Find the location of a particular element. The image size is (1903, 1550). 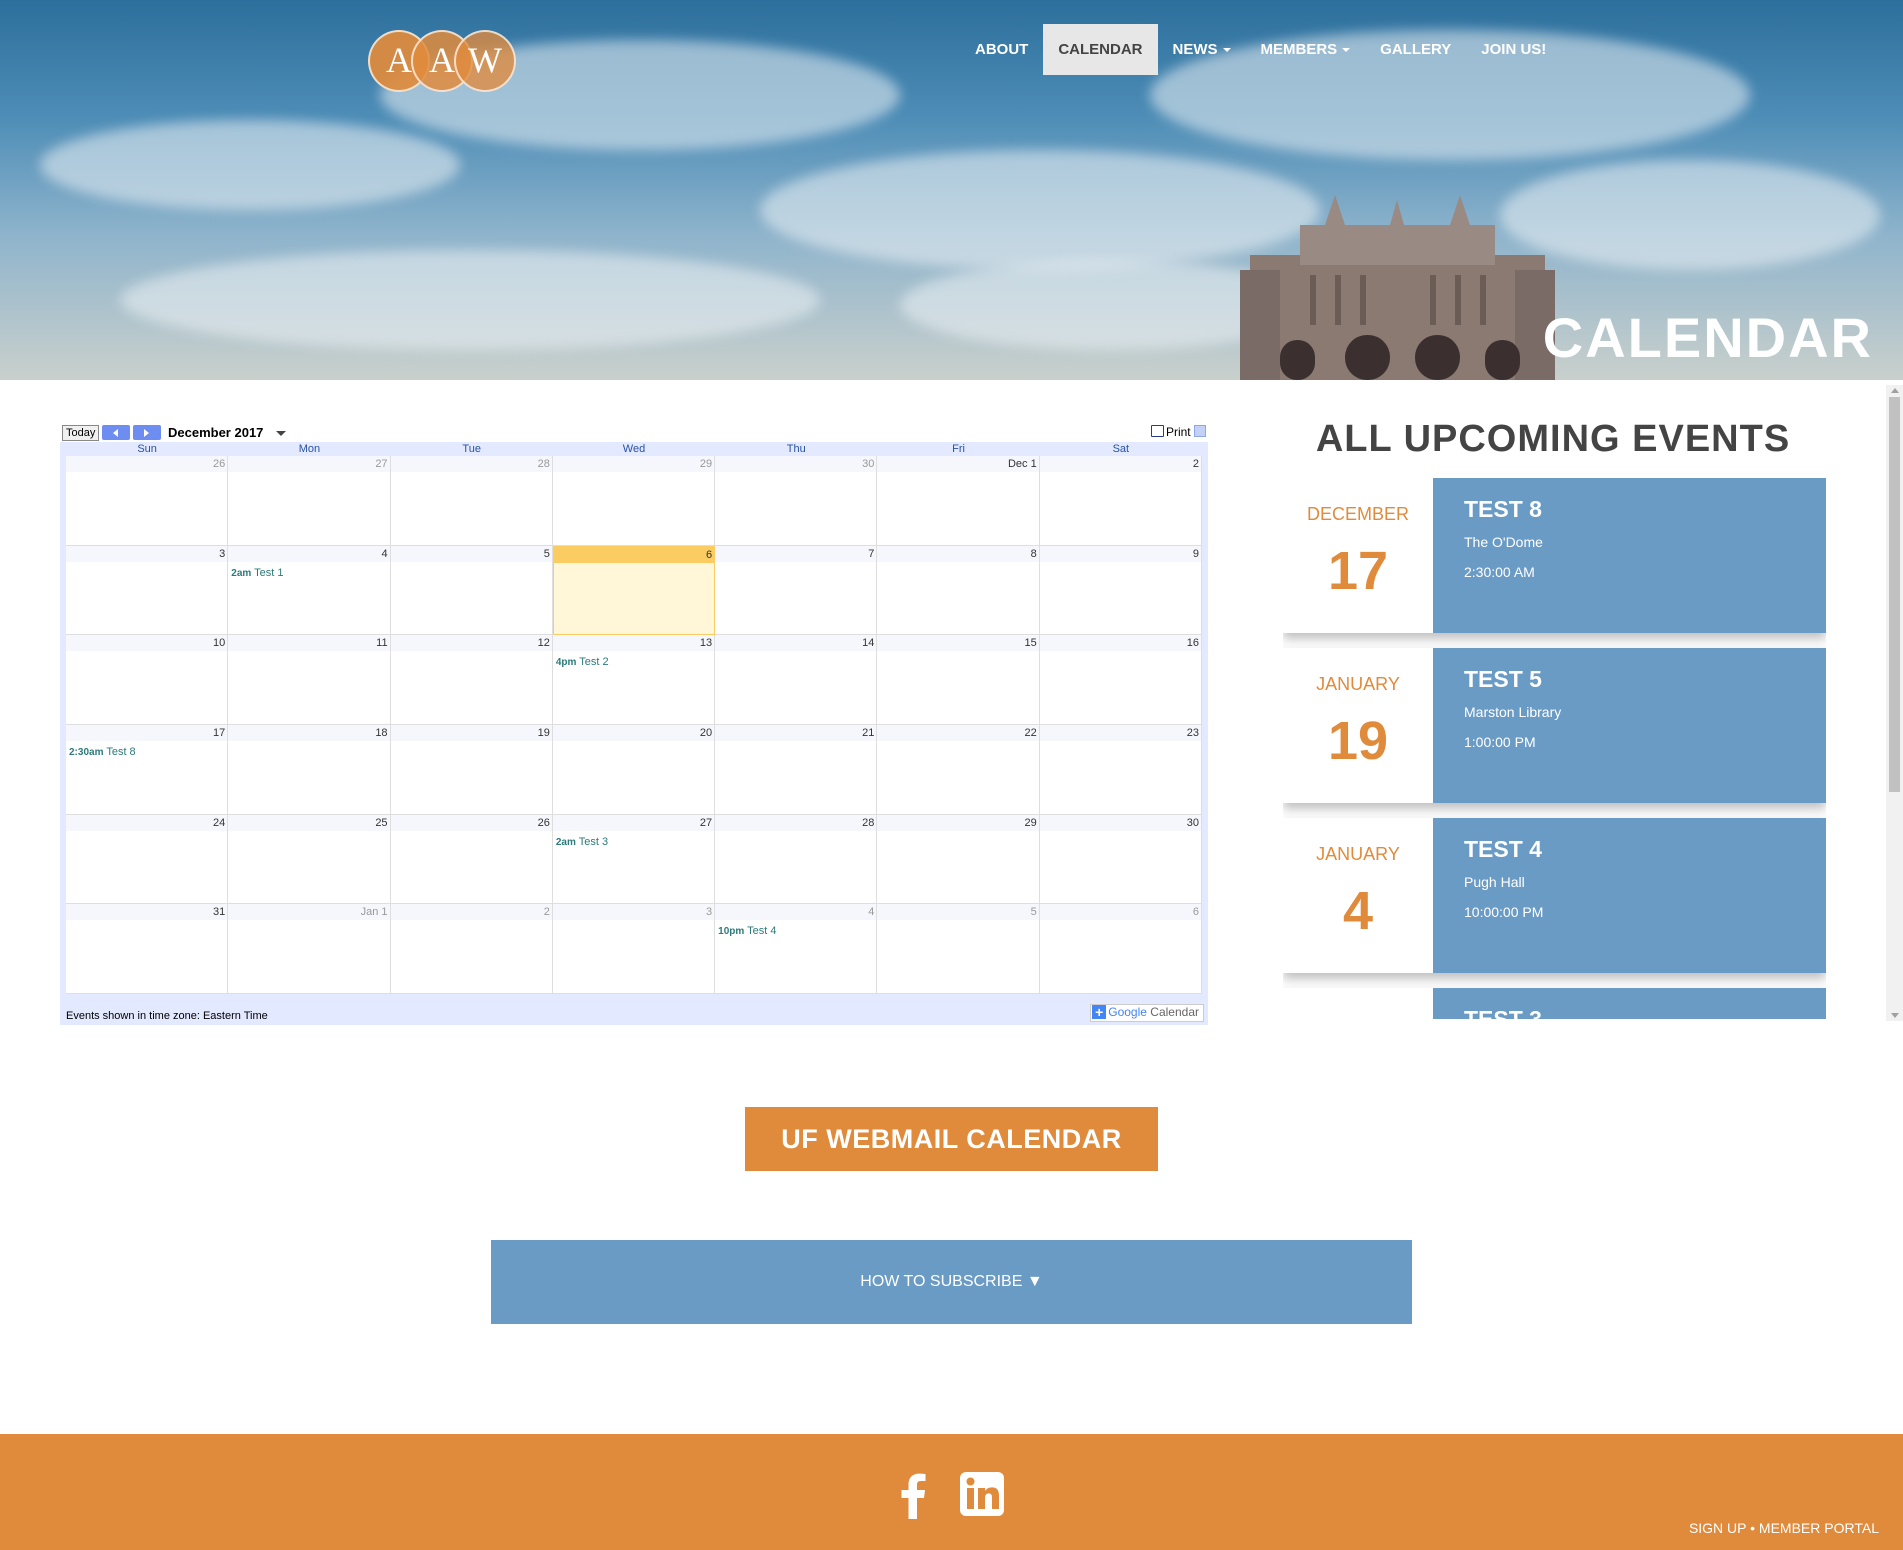

day-number: 10 is located at coordinates (219, 643).